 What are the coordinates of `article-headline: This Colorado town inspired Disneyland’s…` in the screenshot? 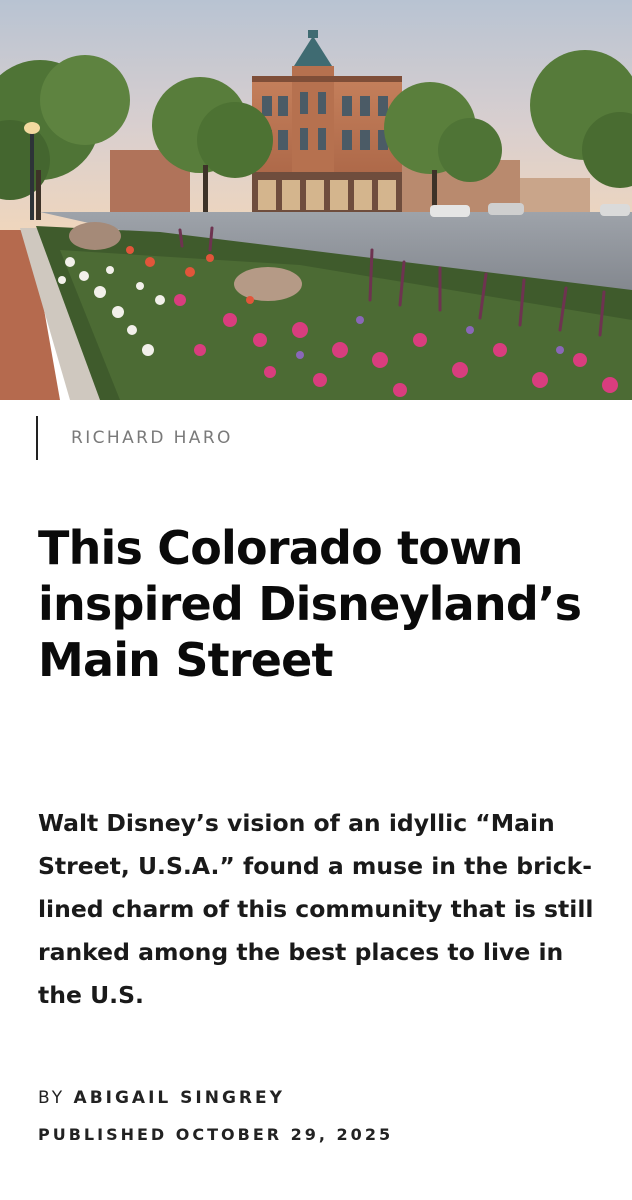 It's located at (310, 604).